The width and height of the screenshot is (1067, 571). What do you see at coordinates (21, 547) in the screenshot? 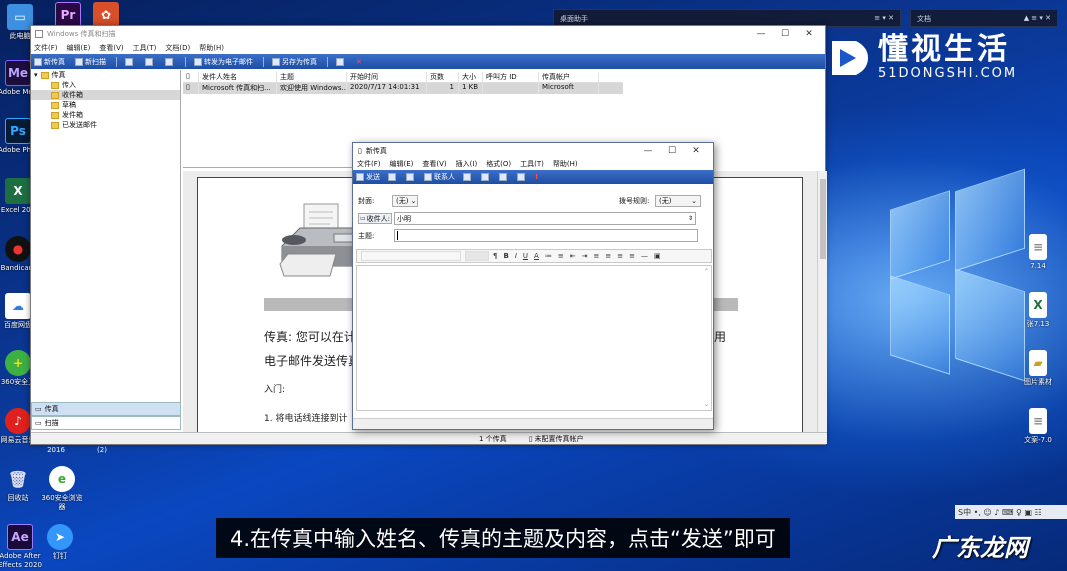
I see `desktop-icon-after-effects: Ae Adobe After Effects 2020` at bounding box center [21, 547].